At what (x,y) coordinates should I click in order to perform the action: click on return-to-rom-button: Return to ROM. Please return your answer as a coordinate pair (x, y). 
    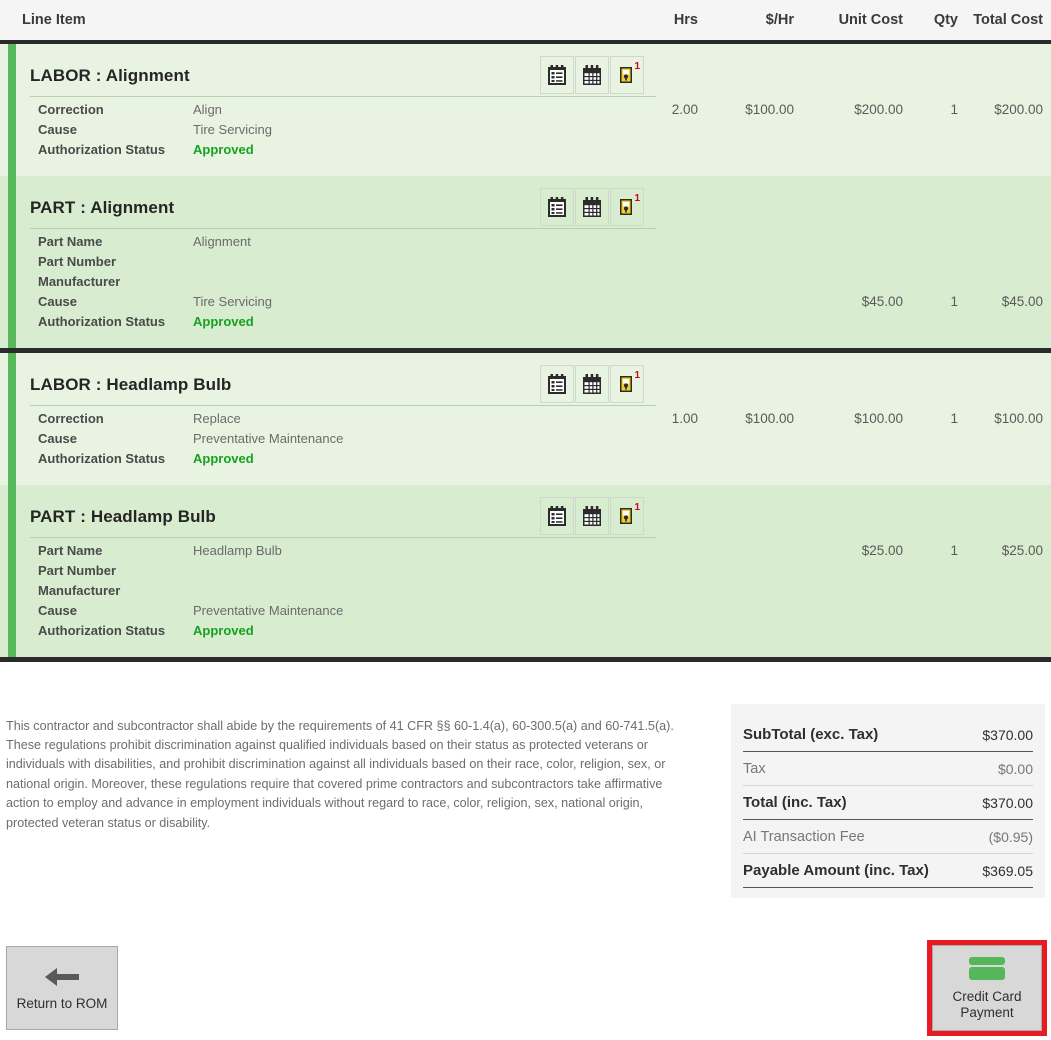
    Looking at the image, I should click on (62, 988).